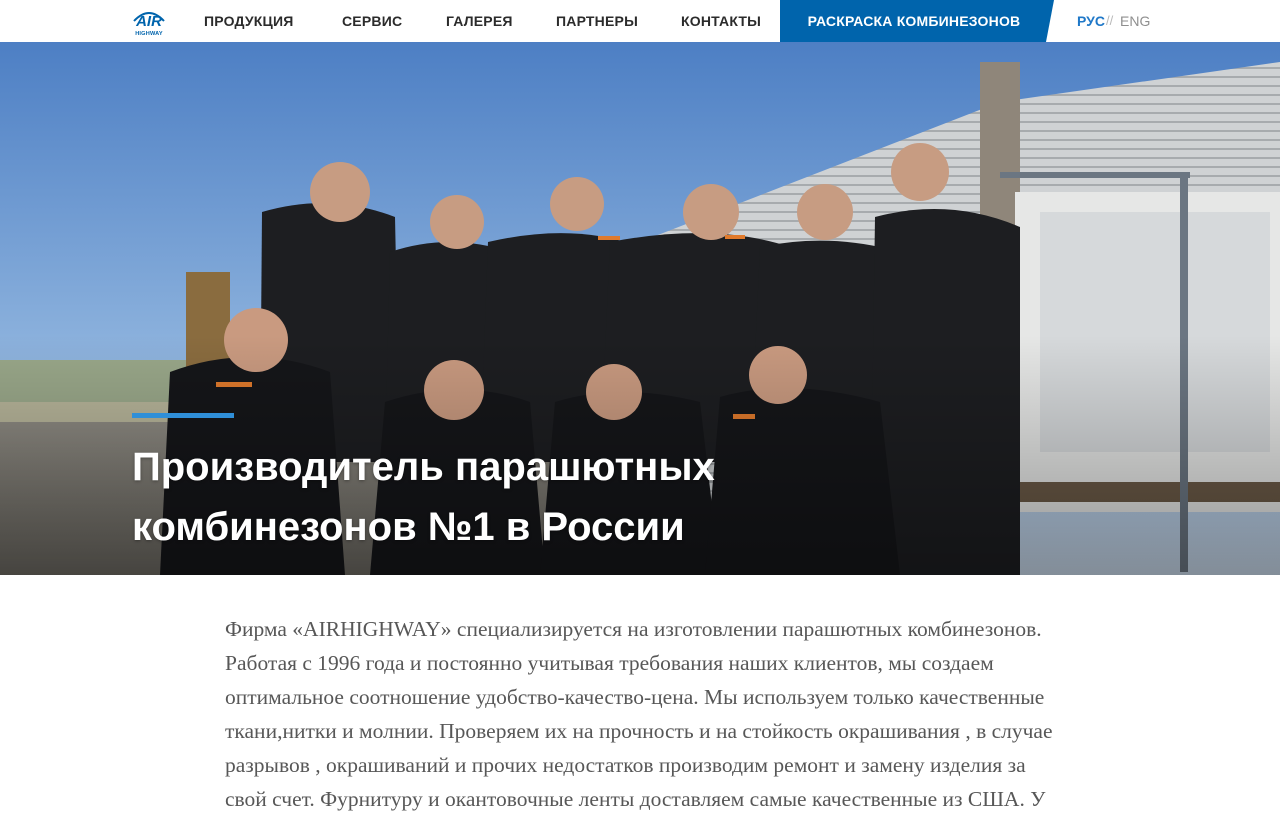 This screenshot has width=1280, height=832. I want to click on logo-icon: AIR HIGHWAY, so click(149, 24).